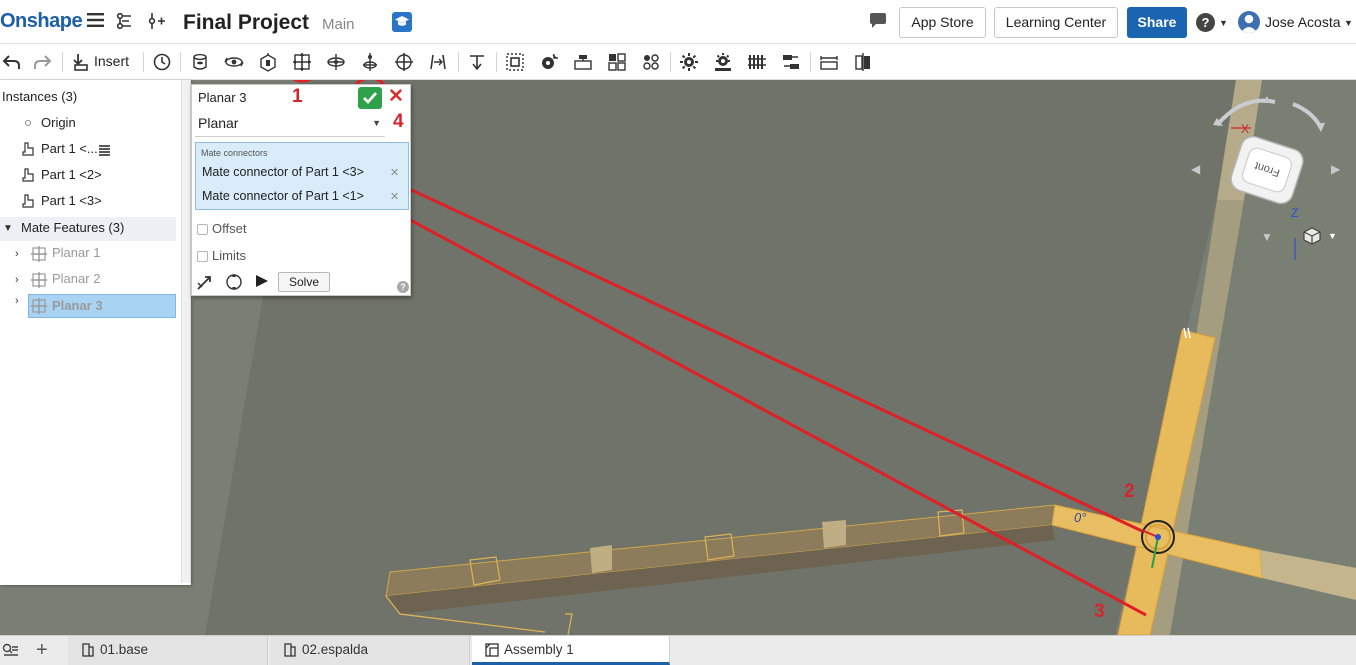  I want to click on linear-relation-icon, so click(791, 62).